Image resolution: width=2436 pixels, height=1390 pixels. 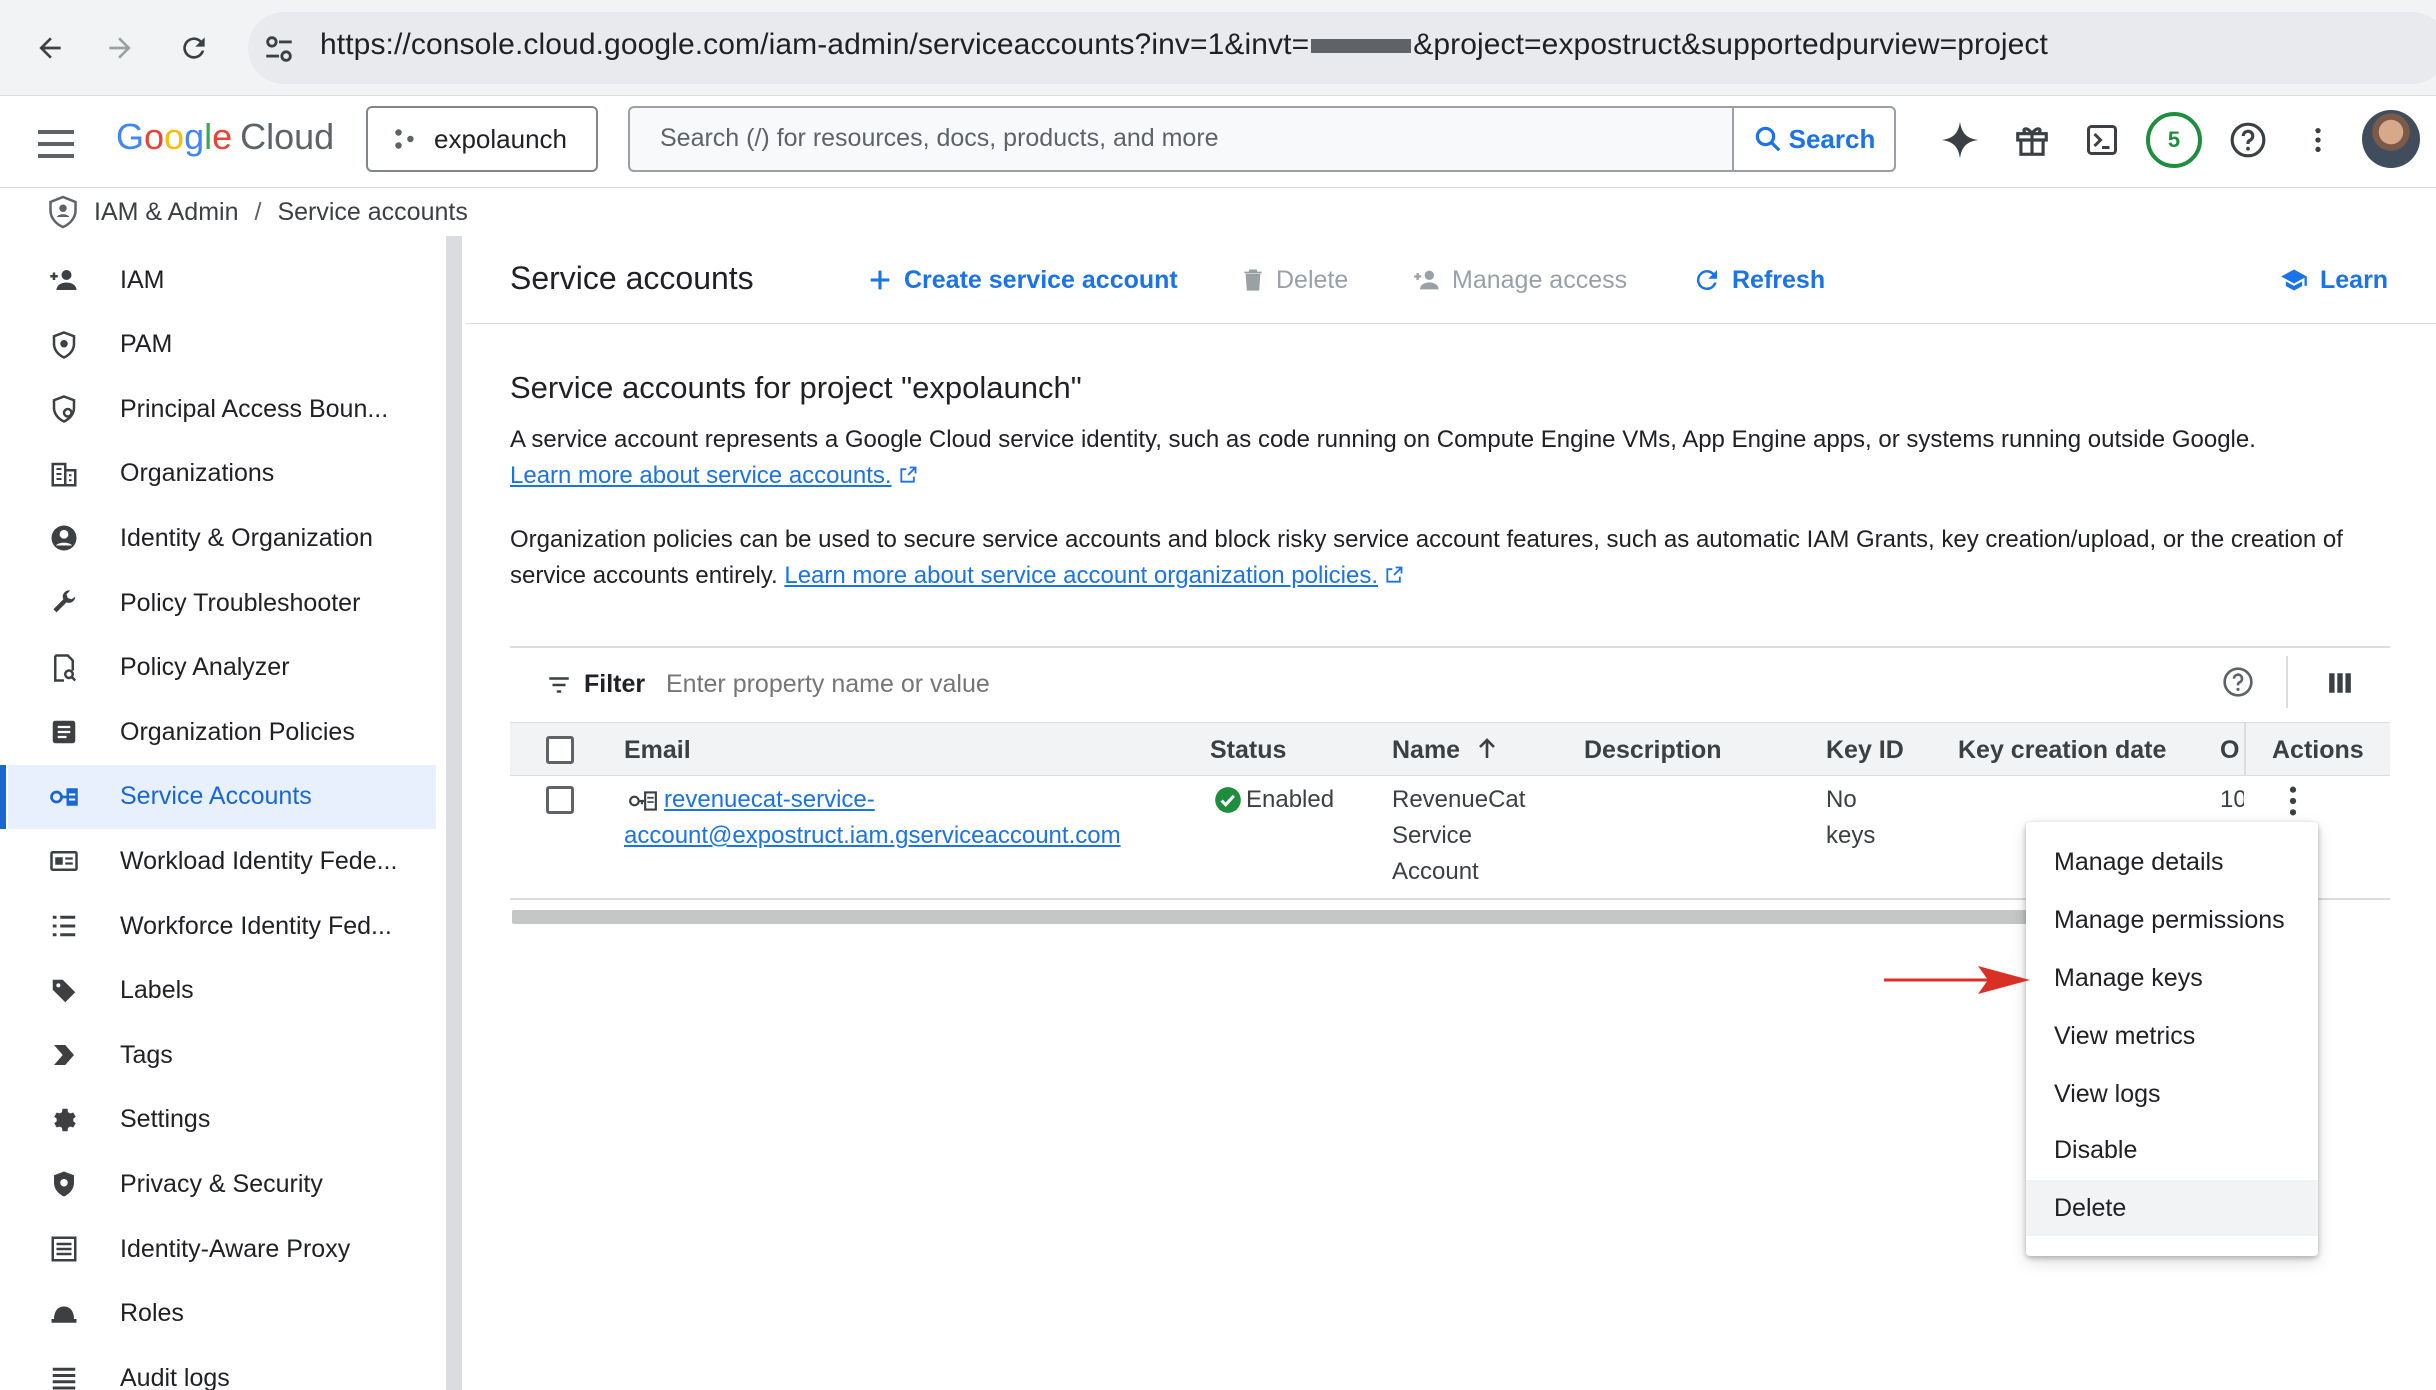 What do you see at coordinates (1394, 574) in the screenshot?
I see `external-link-icon` at bounding box center [1394, 574].